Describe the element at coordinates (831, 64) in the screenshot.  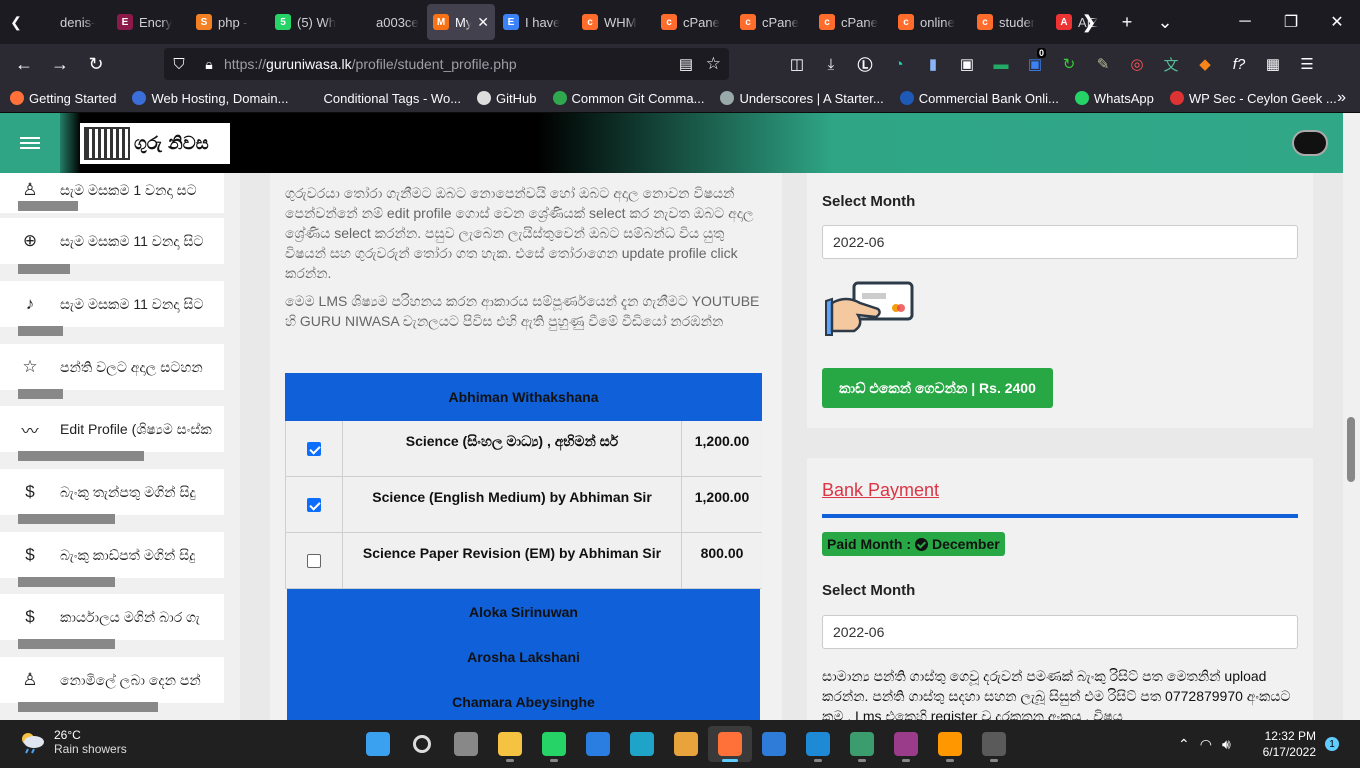
I see `downloads-icon: ⤓` at that location.